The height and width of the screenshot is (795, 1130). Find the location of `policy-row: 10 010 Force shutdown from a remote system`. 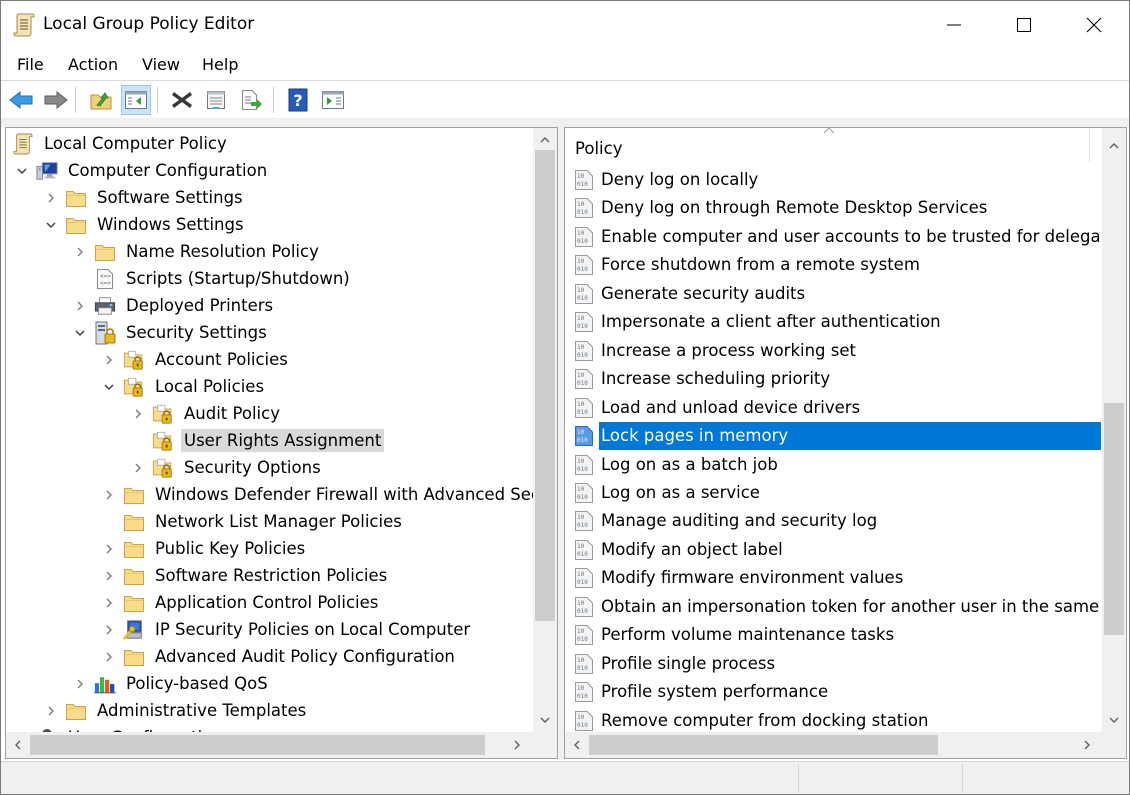

policy-row: 10 010 Force shutdown from a remote system is located at coordinates (837, 265).